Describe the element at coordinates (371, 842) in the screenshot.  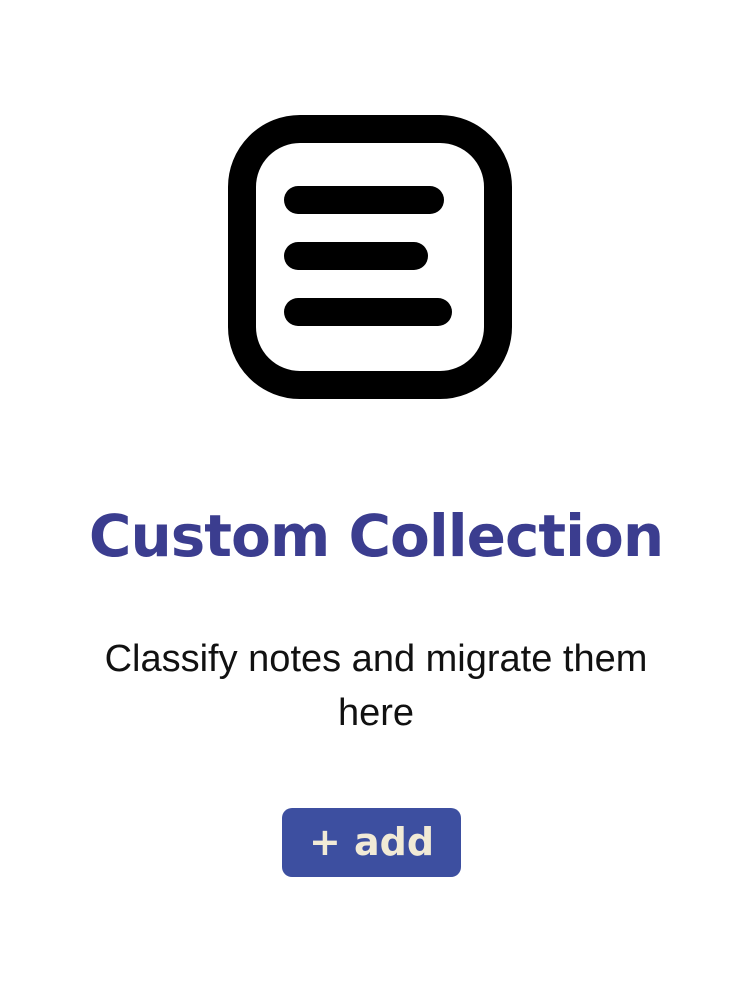
I see `add-button: + add` at that location.